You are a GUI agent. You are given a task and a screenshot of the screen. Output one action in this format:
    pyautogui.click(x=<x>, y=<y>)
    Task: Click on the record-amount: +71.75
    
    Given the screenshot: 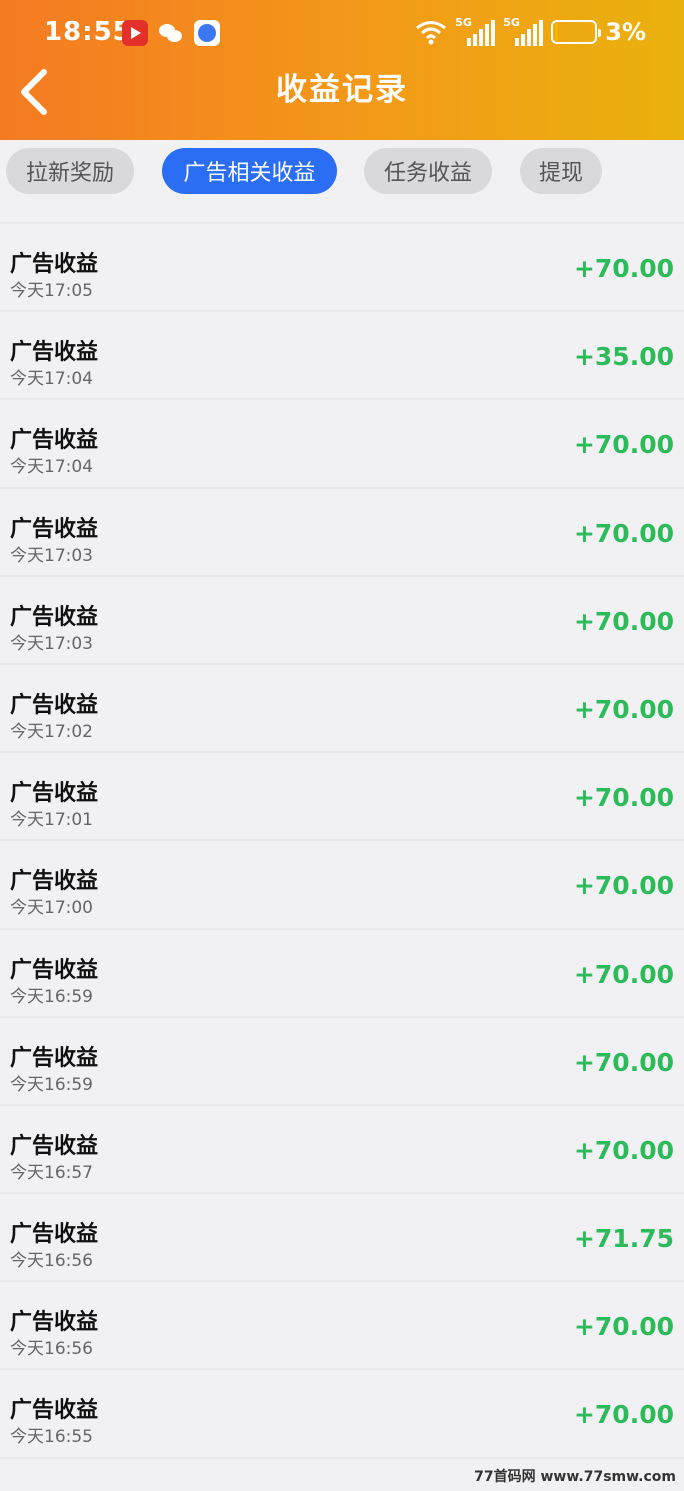 What is the action you would take?
    pyautogui.click(x=623, y=1239)
    